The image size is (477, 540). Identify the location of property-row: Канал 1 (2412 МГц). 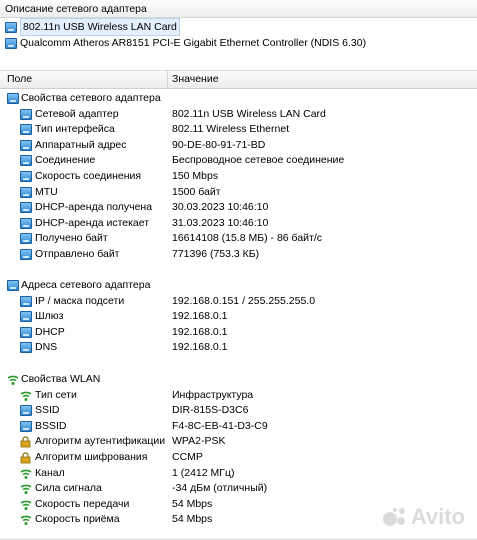
(238, 474).